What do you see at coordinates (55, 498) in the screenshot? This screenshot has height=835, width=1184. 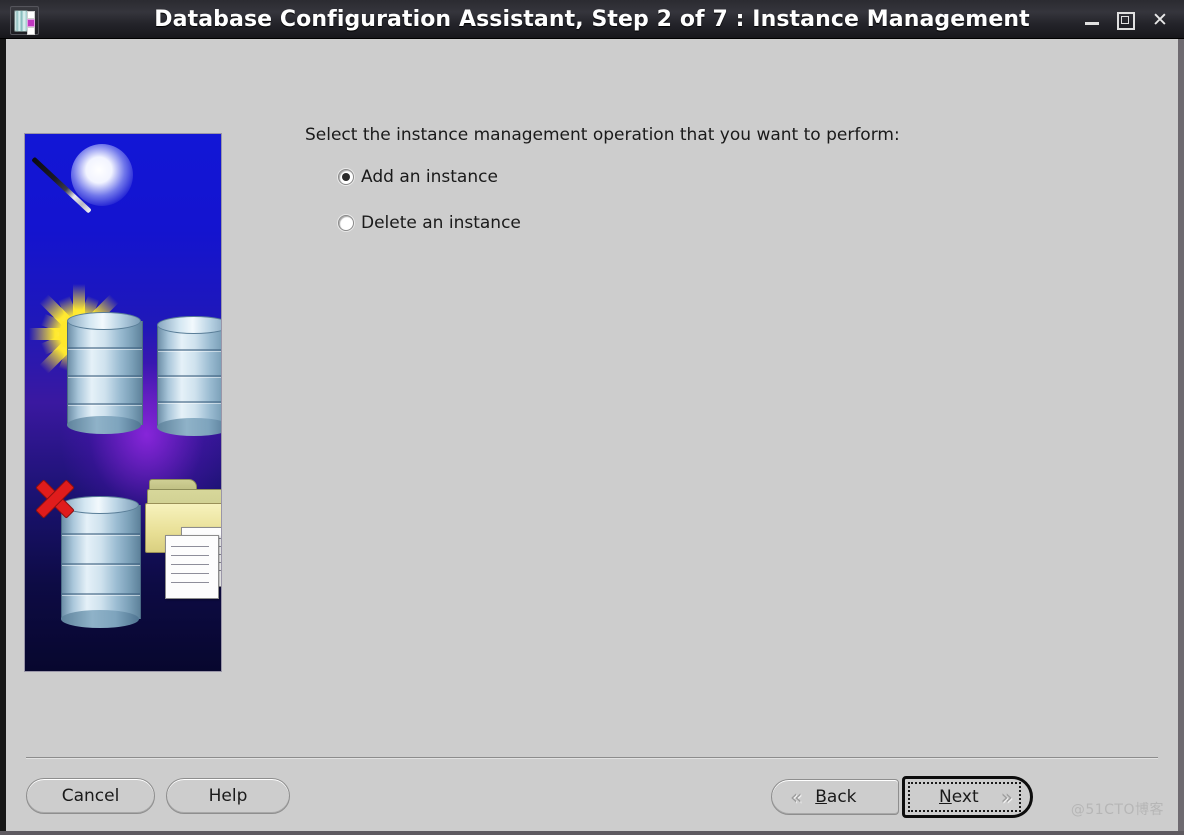 I see `red-x-delete-icon` at bounding box center [55, 498].